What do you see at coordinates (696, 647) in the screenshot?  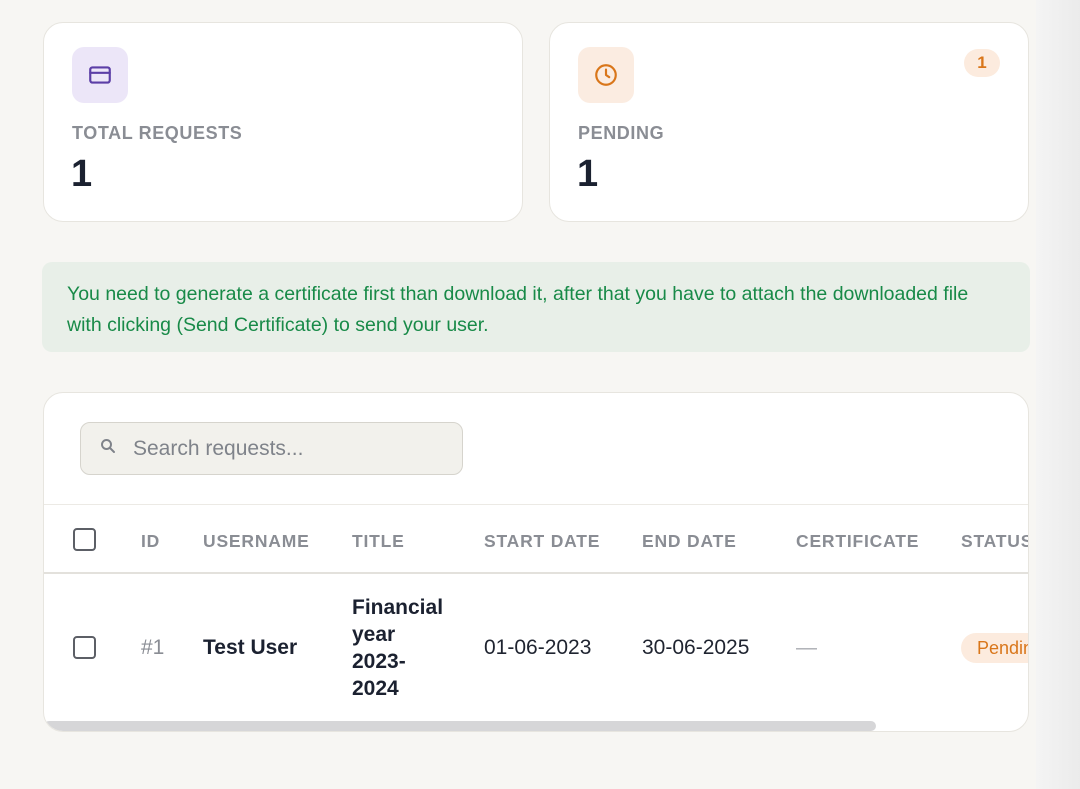 I see `row-end-date: 30-06-2025` at bounding box center [696, 647].